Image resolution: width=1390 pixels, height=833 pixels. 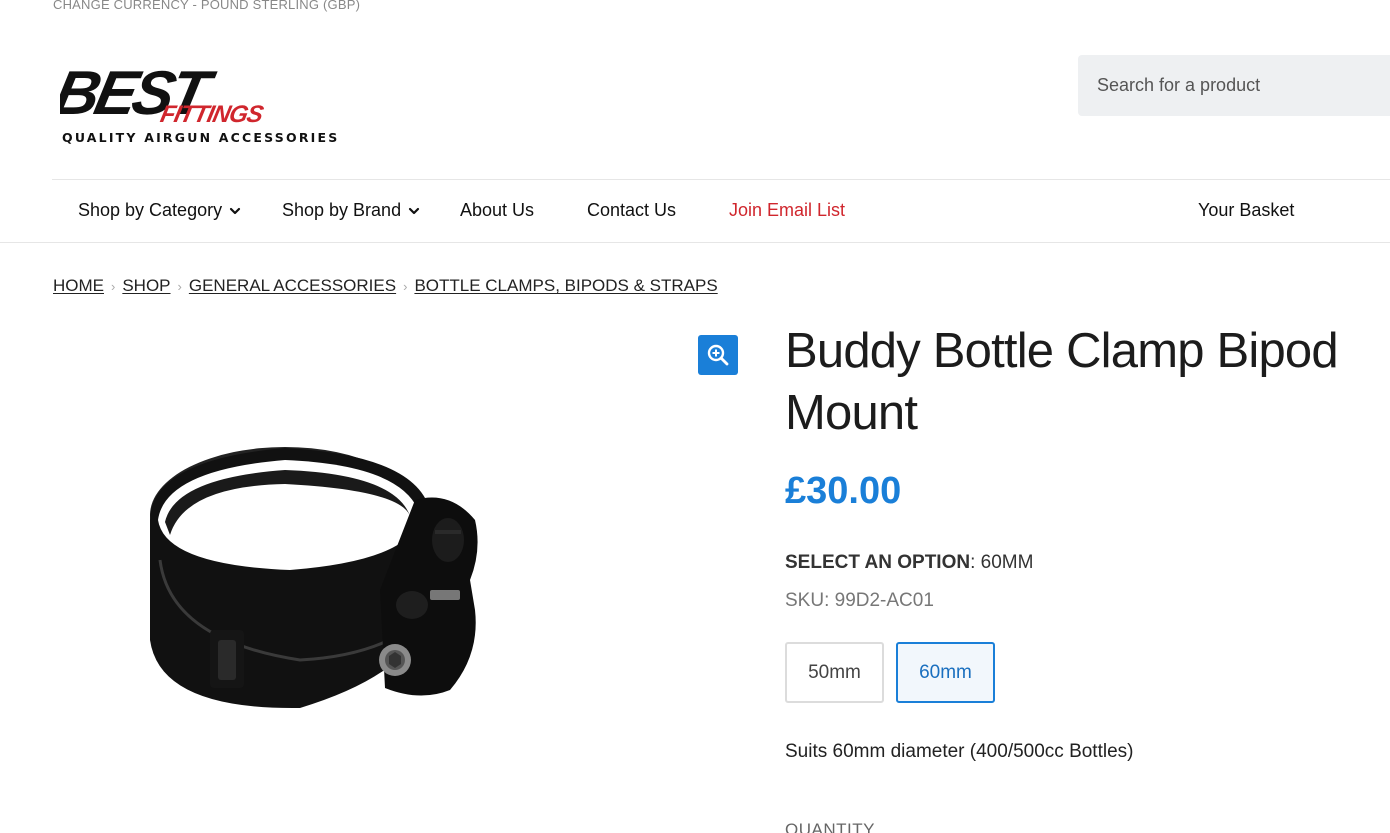 I want to click on quantity-label: QUANTITY, so click(x=830, y=826).